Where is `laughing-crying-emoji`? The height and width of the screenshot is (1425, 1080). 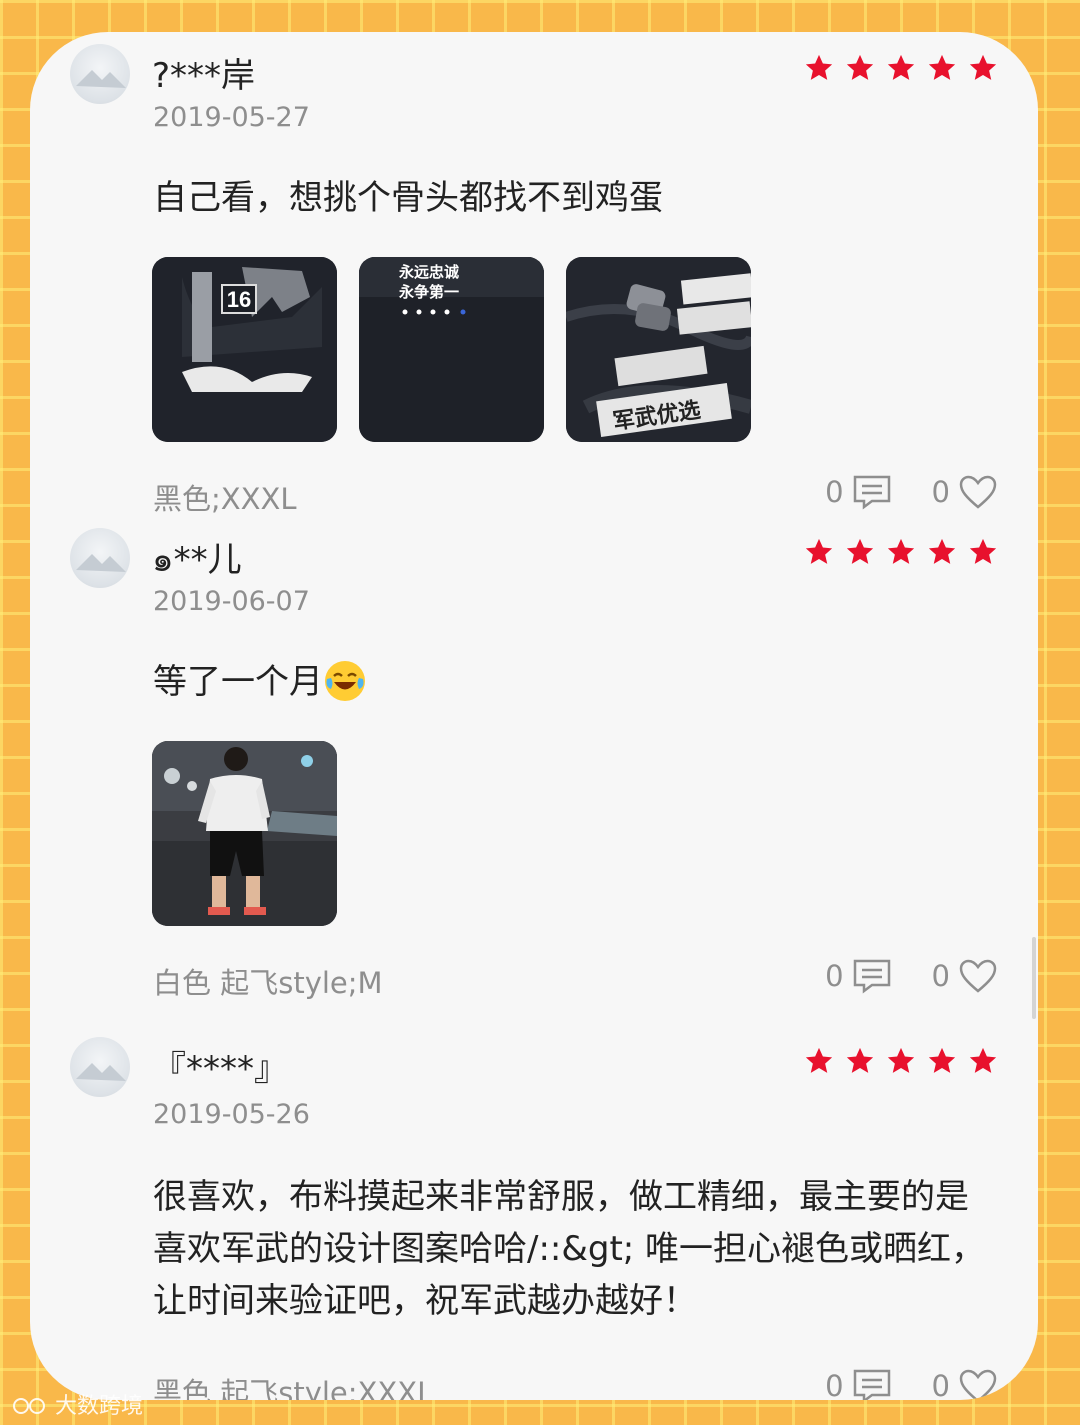
laughing-crying-emoji is located at coordinates (345, 680).